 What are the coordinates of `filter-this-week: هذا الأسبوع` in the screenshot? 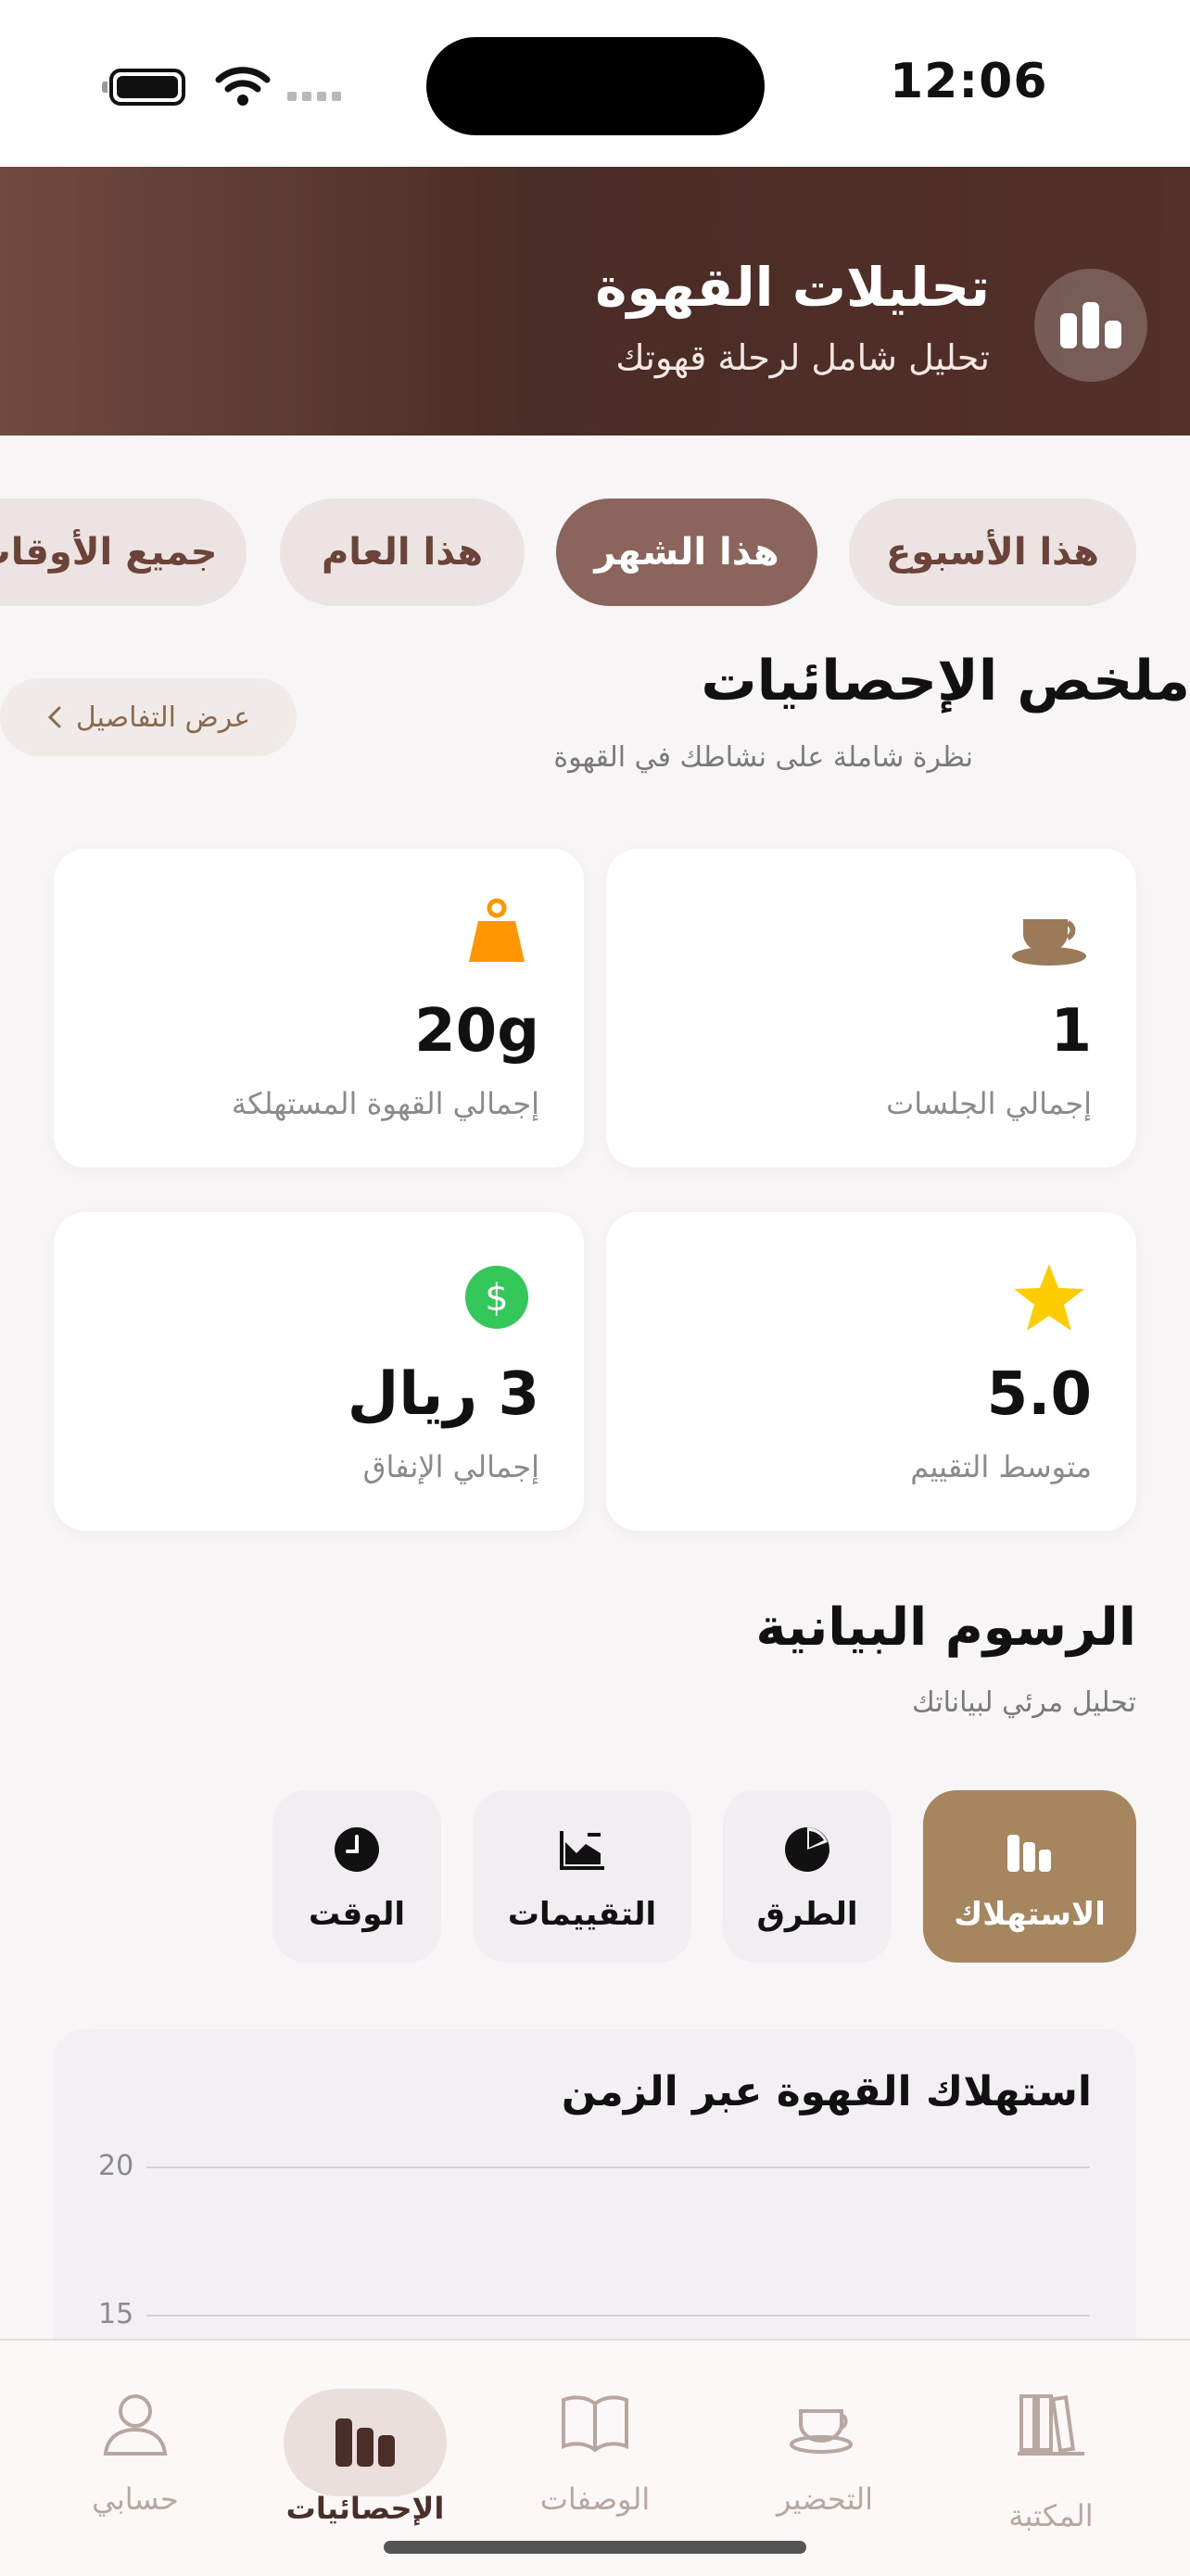 It's located at (992, 552).